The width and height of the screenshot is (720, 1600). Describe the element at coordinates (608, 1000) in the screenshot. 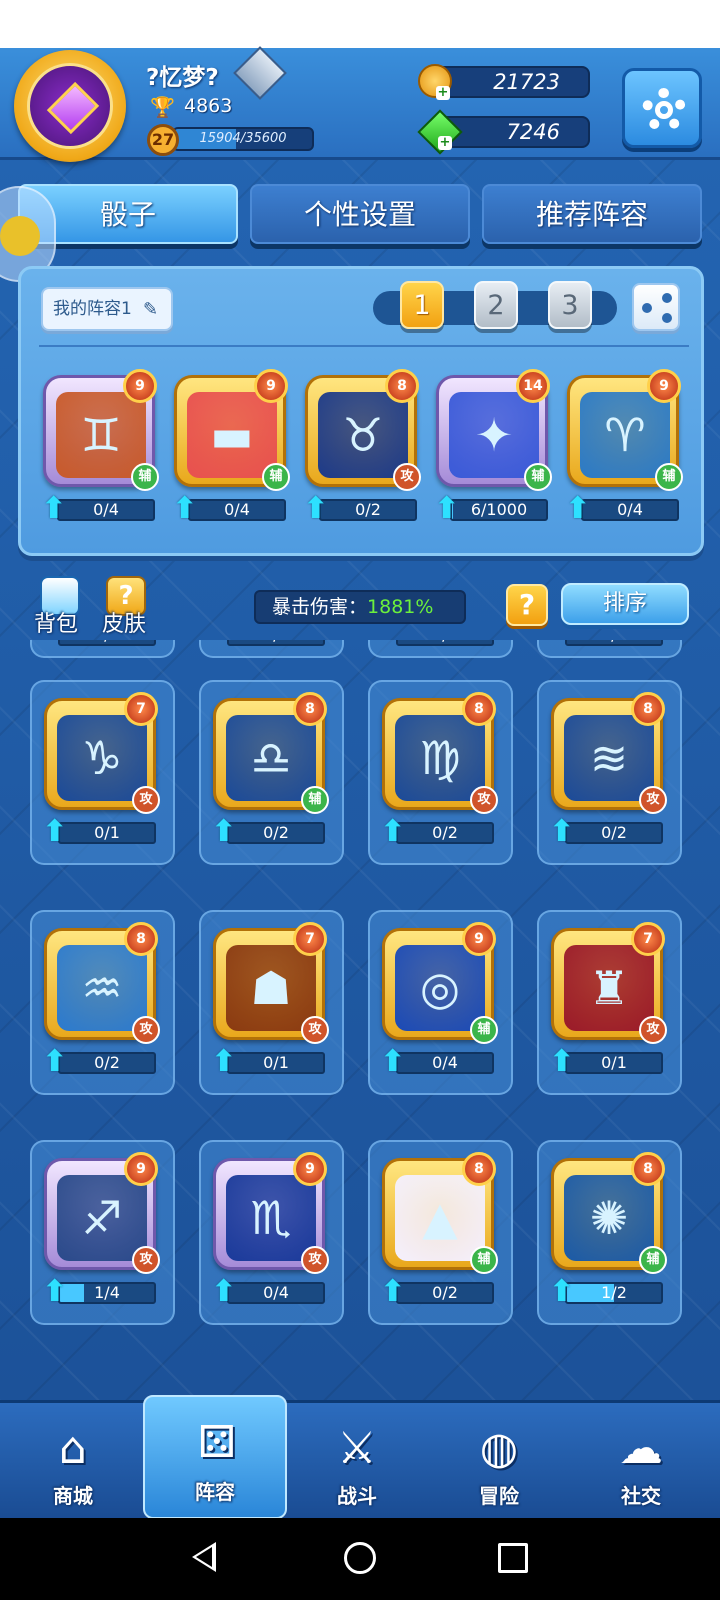

I see `dice-card: ♜ 7 攻 0/1 ⬆` at that location.